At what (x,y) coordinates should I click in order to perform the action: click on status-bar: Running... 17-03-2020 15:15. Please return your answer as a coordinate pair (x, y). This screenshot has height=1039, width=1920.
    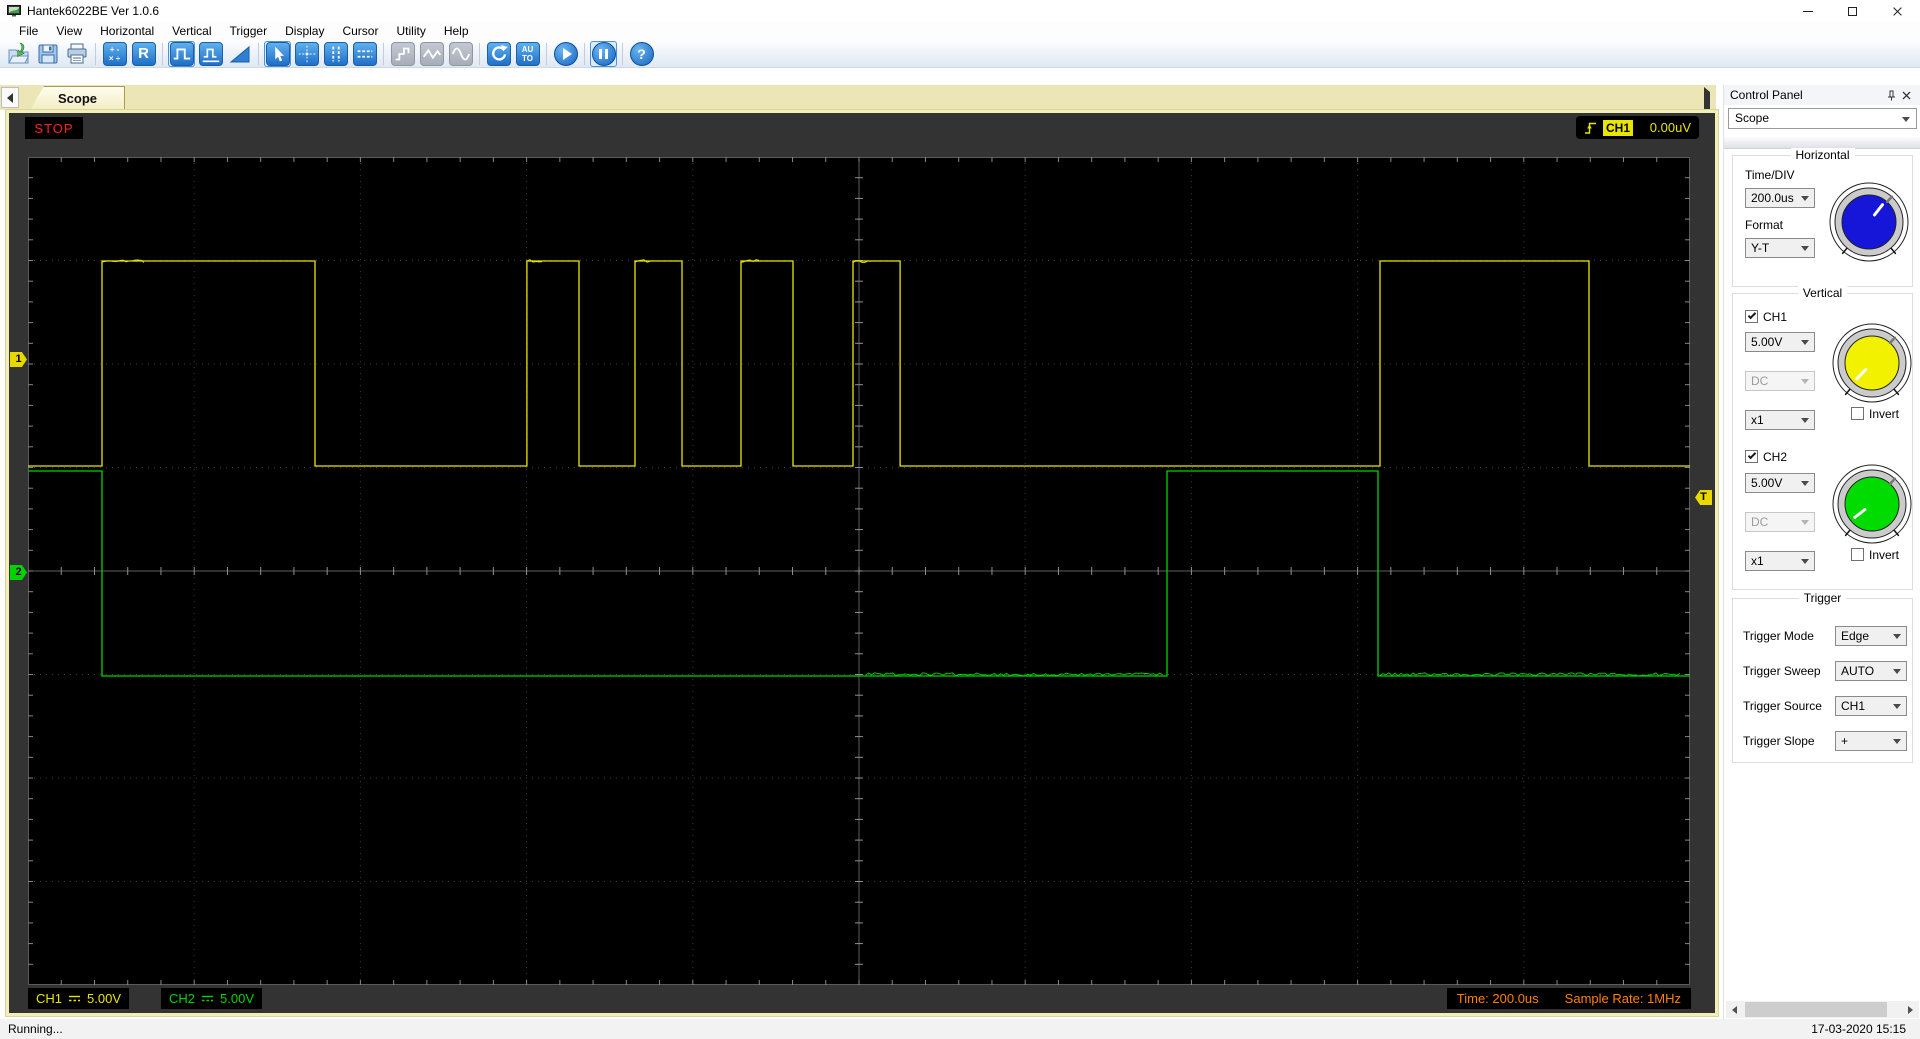
    Looking at the image, I should click on (960, 1029).